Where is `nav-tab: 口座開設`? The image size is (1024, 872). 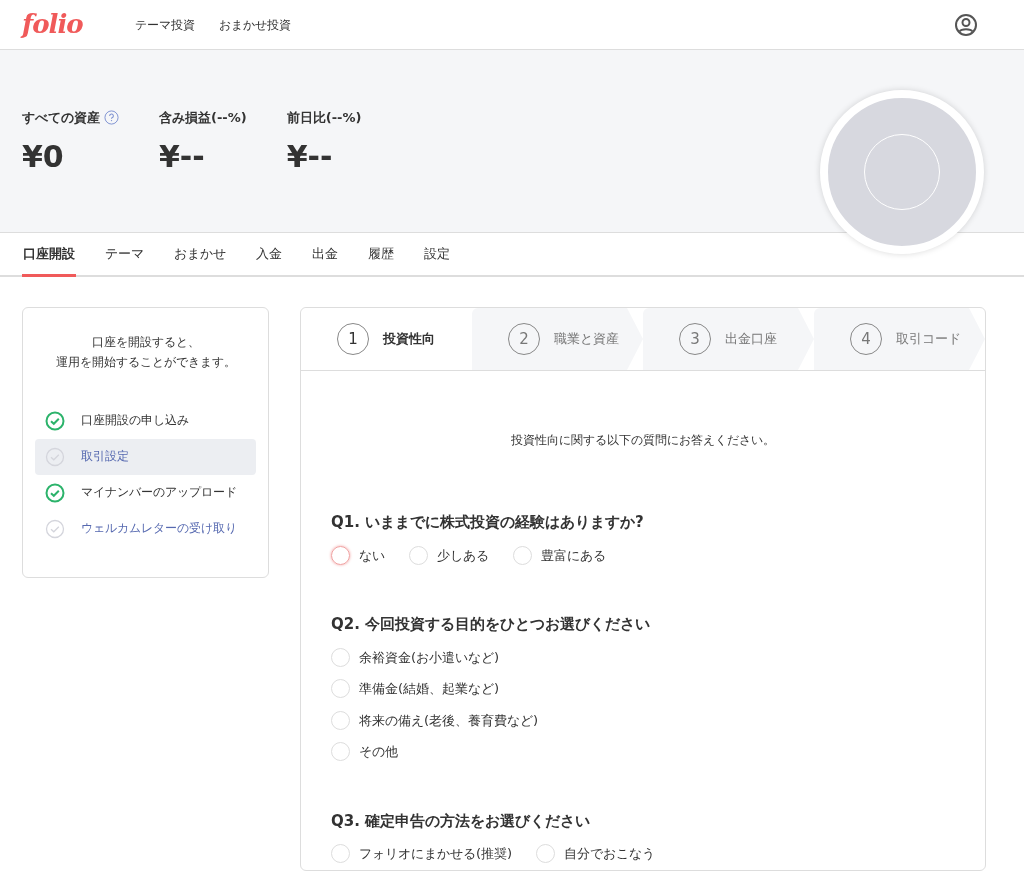 nav-tab: 口座開設 is located at coordinates (49, 255).